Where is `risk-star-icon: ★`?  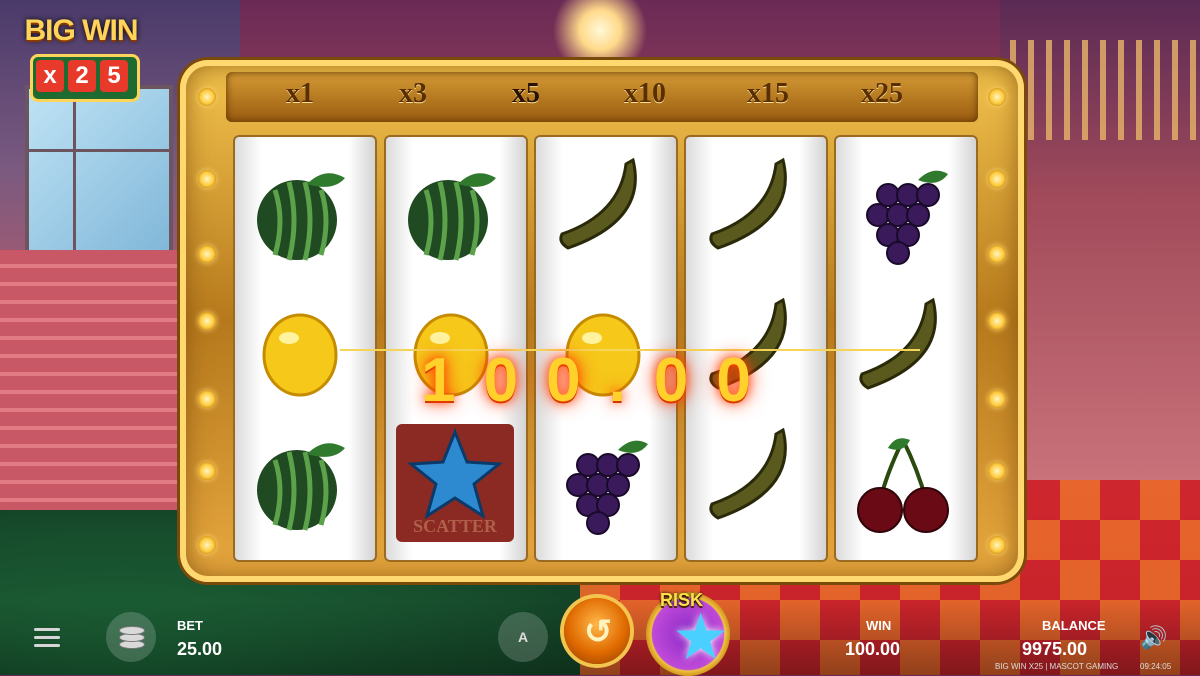
risk-star-icon: ★ is located at coordinates (701, 638).